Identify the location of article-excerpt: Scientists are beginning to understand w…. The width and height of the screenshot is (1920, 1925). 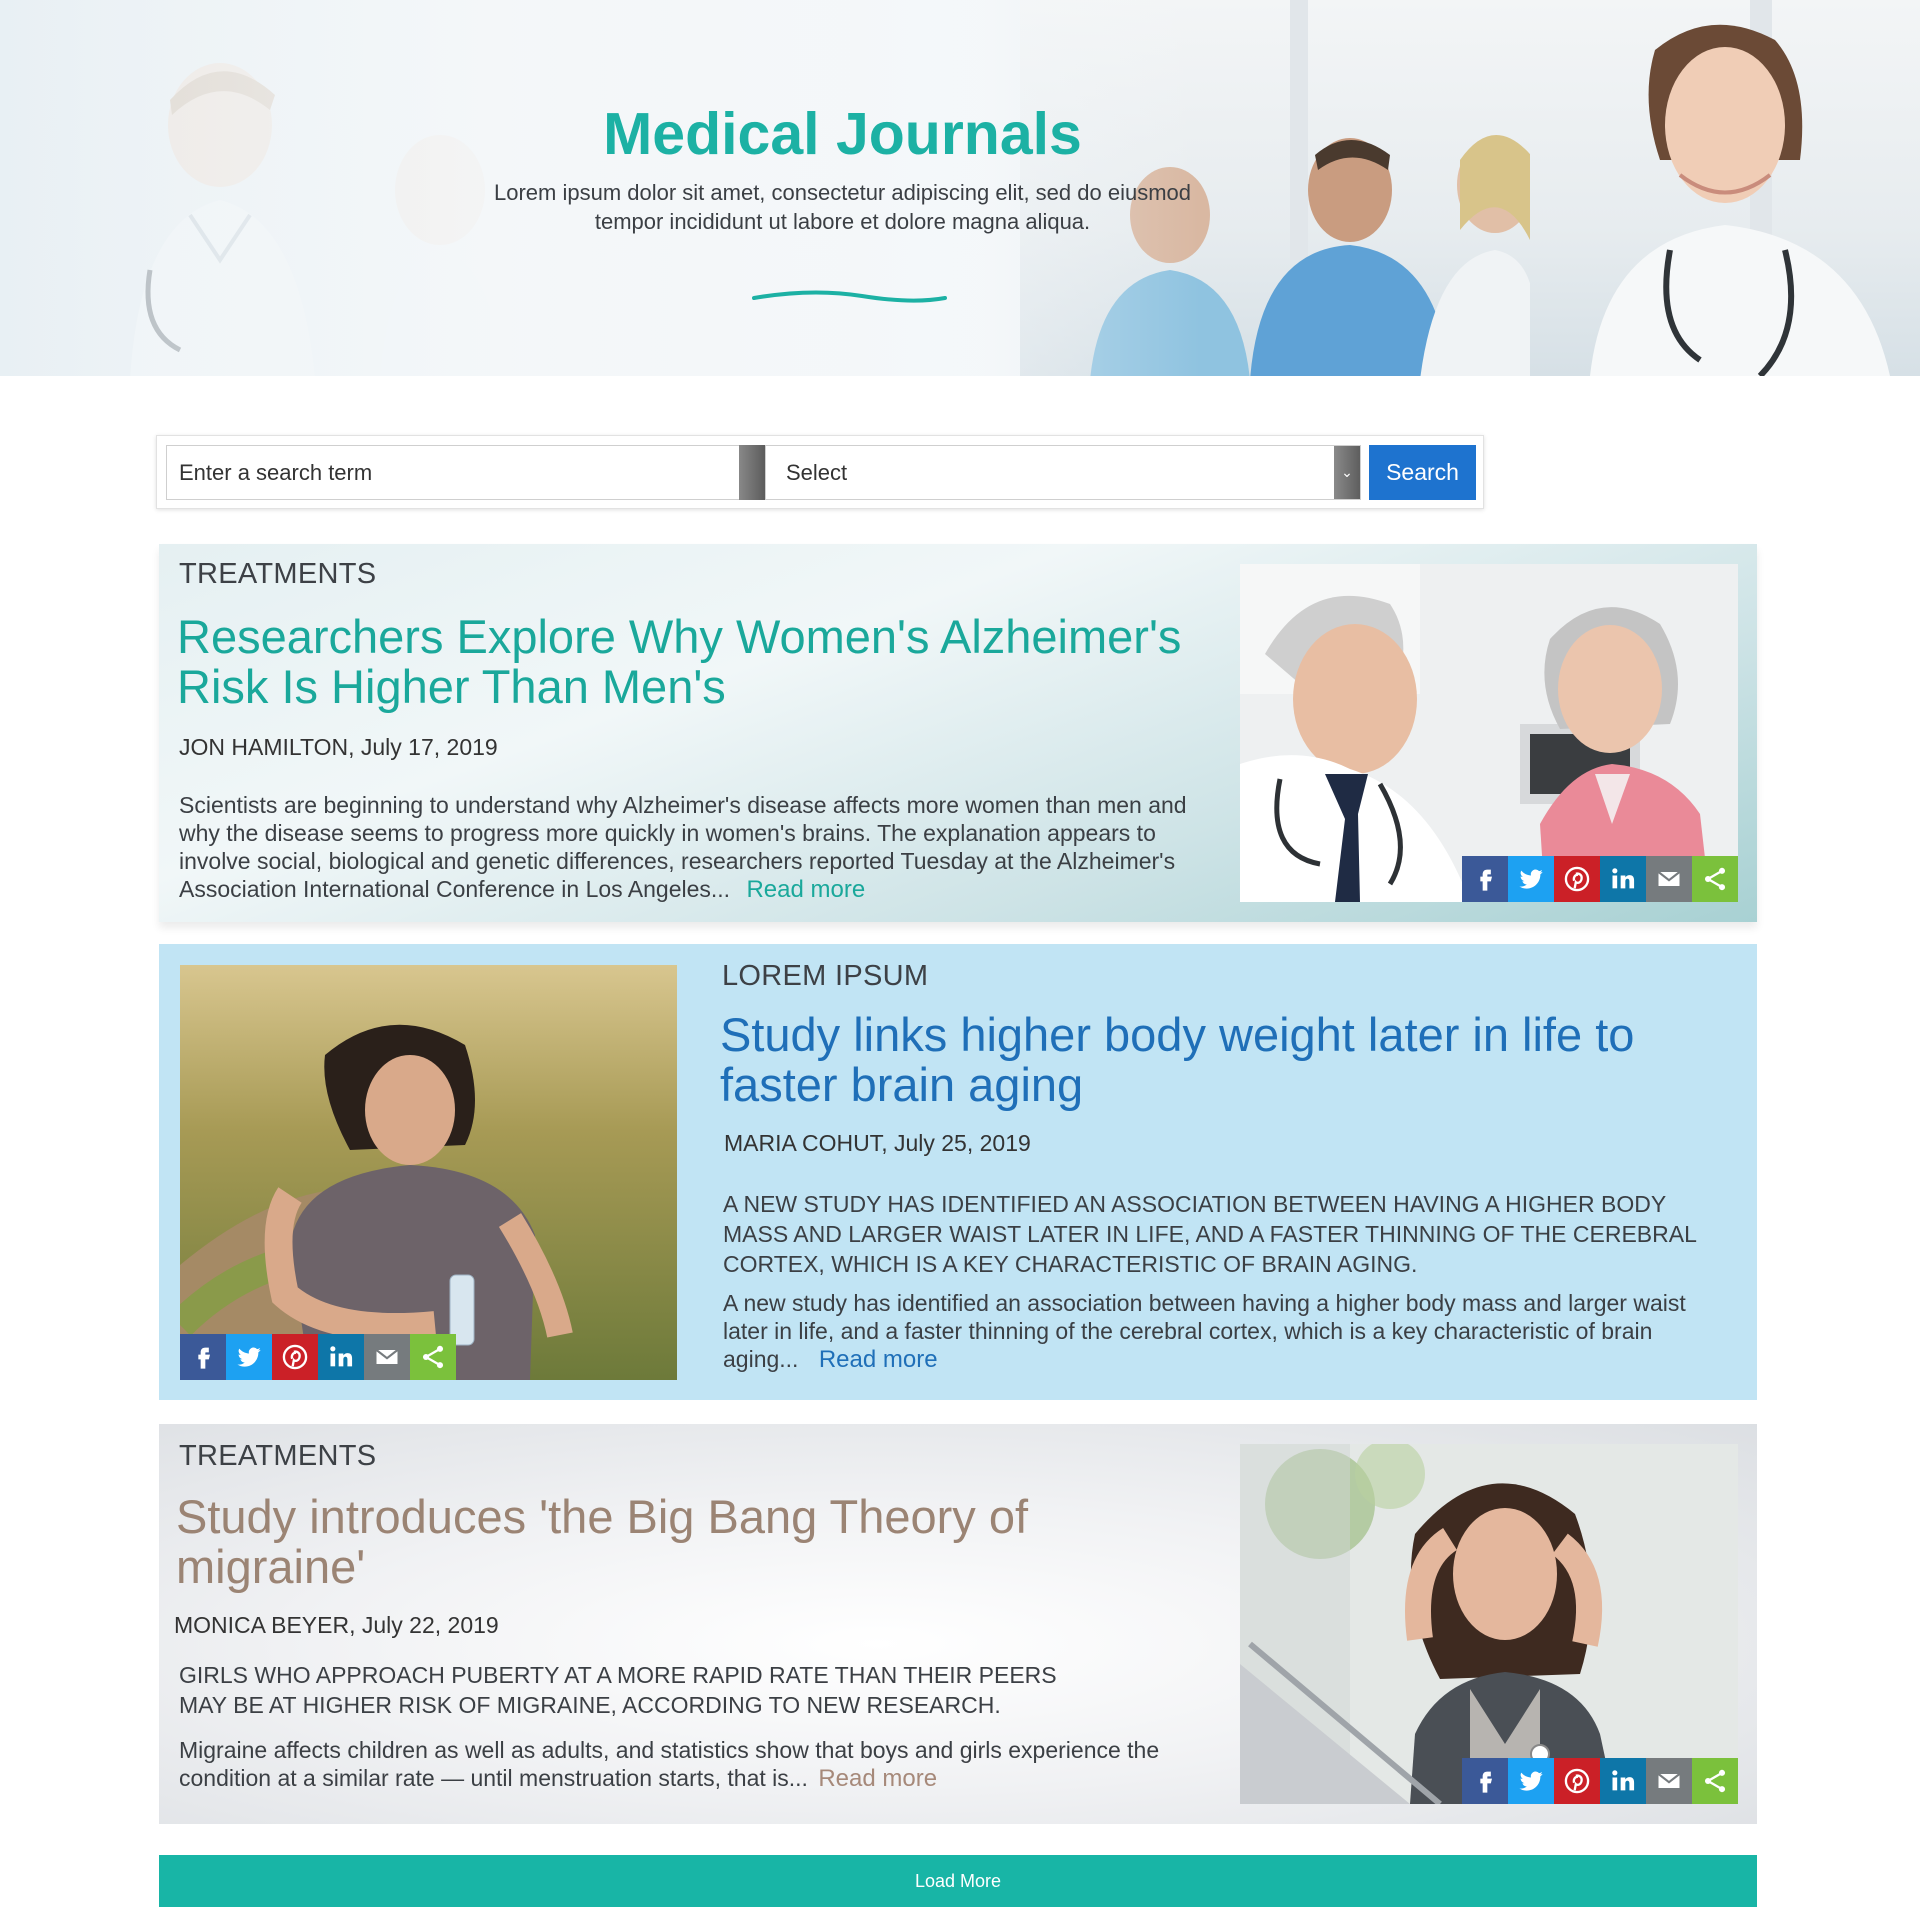
(694, 847).